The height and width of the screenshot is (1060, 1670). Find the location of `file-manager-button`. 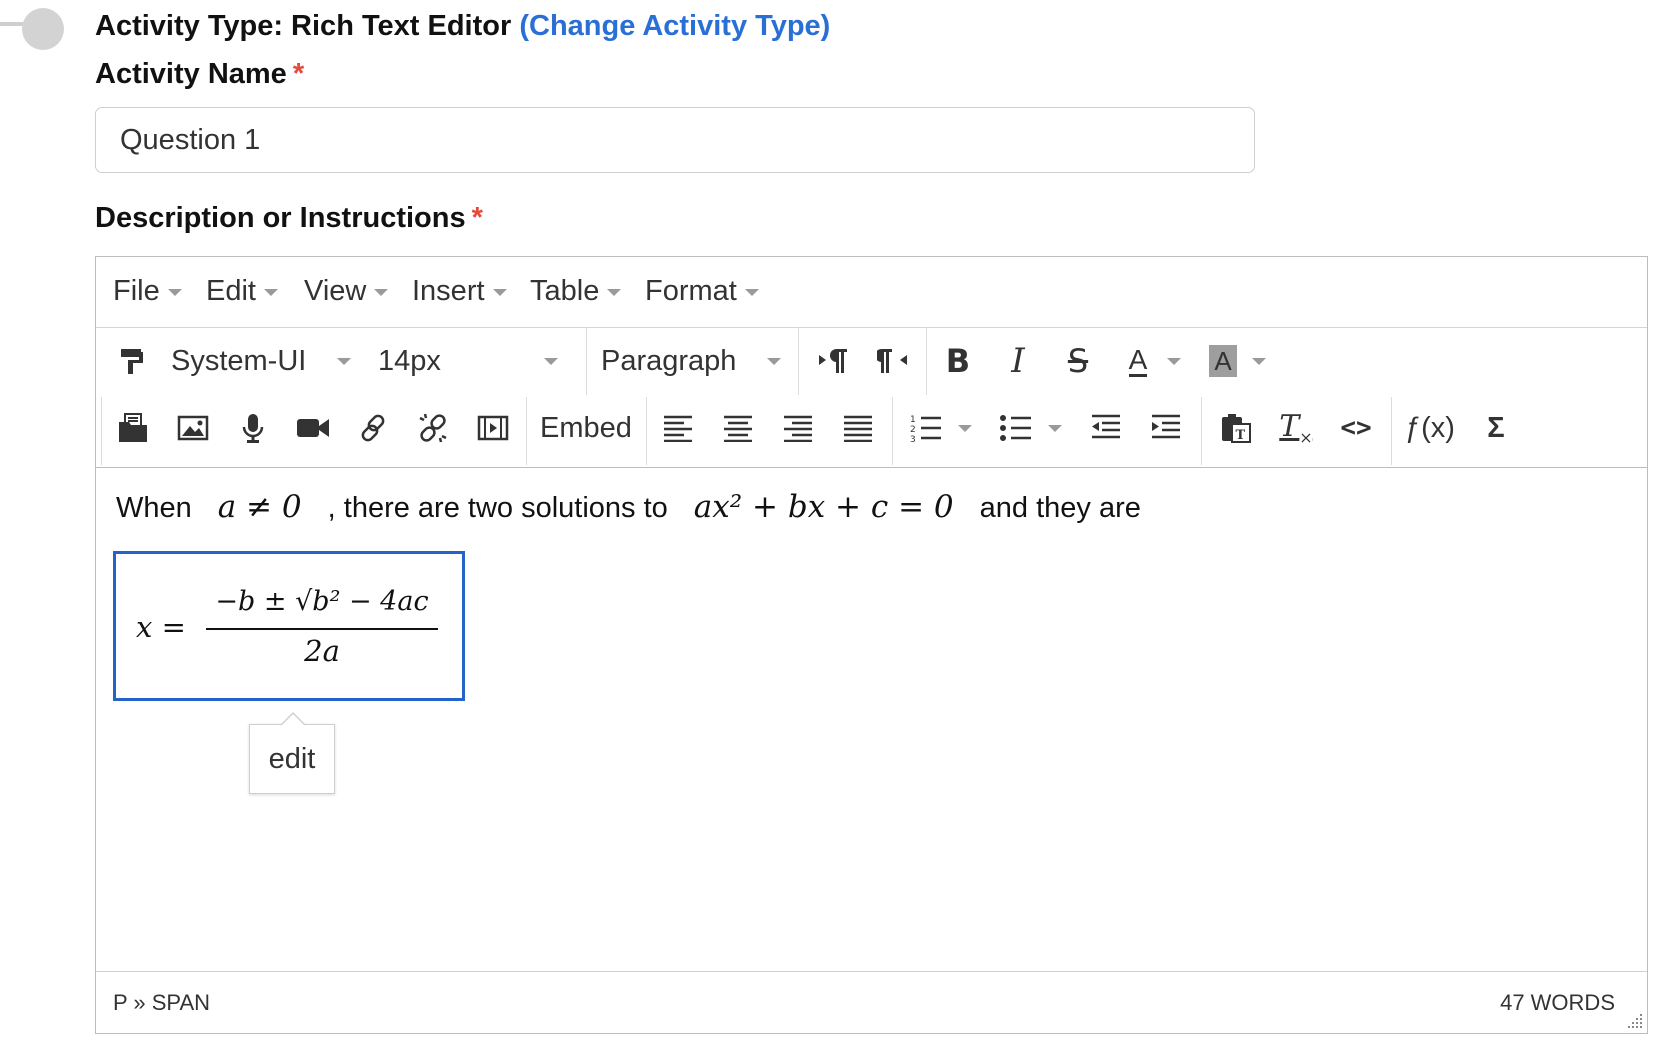

file-manager-button is located at coordinates (133, 428).